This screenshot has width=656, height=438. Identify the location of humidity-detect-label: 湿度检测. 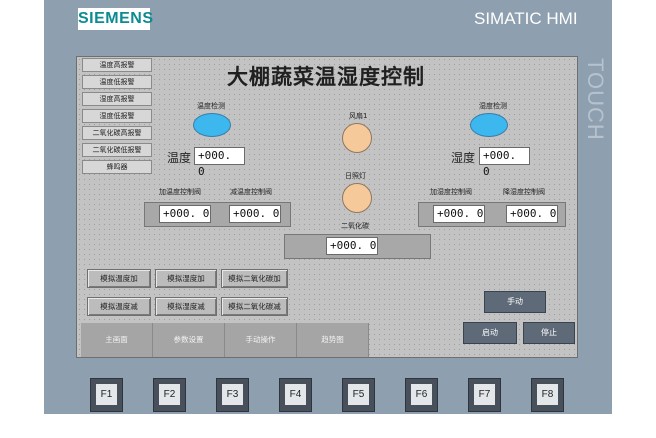
(493, 106).